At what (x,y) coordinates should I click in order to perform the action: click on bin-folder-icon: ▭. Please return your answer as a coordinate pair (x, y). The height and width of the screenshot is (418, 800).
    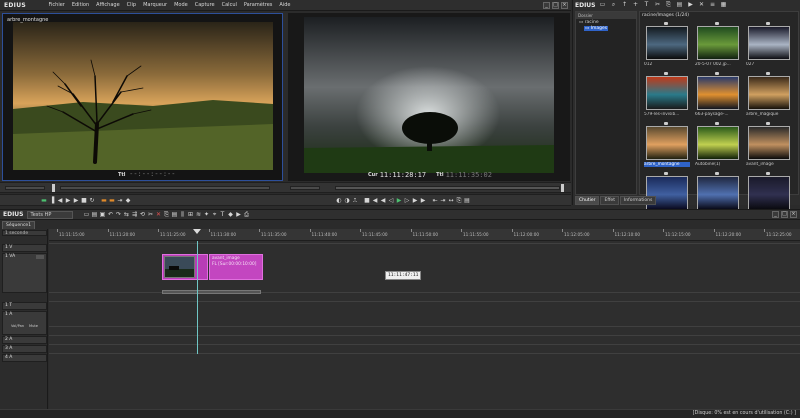
    Looking at the image, I should click on (603, 5).